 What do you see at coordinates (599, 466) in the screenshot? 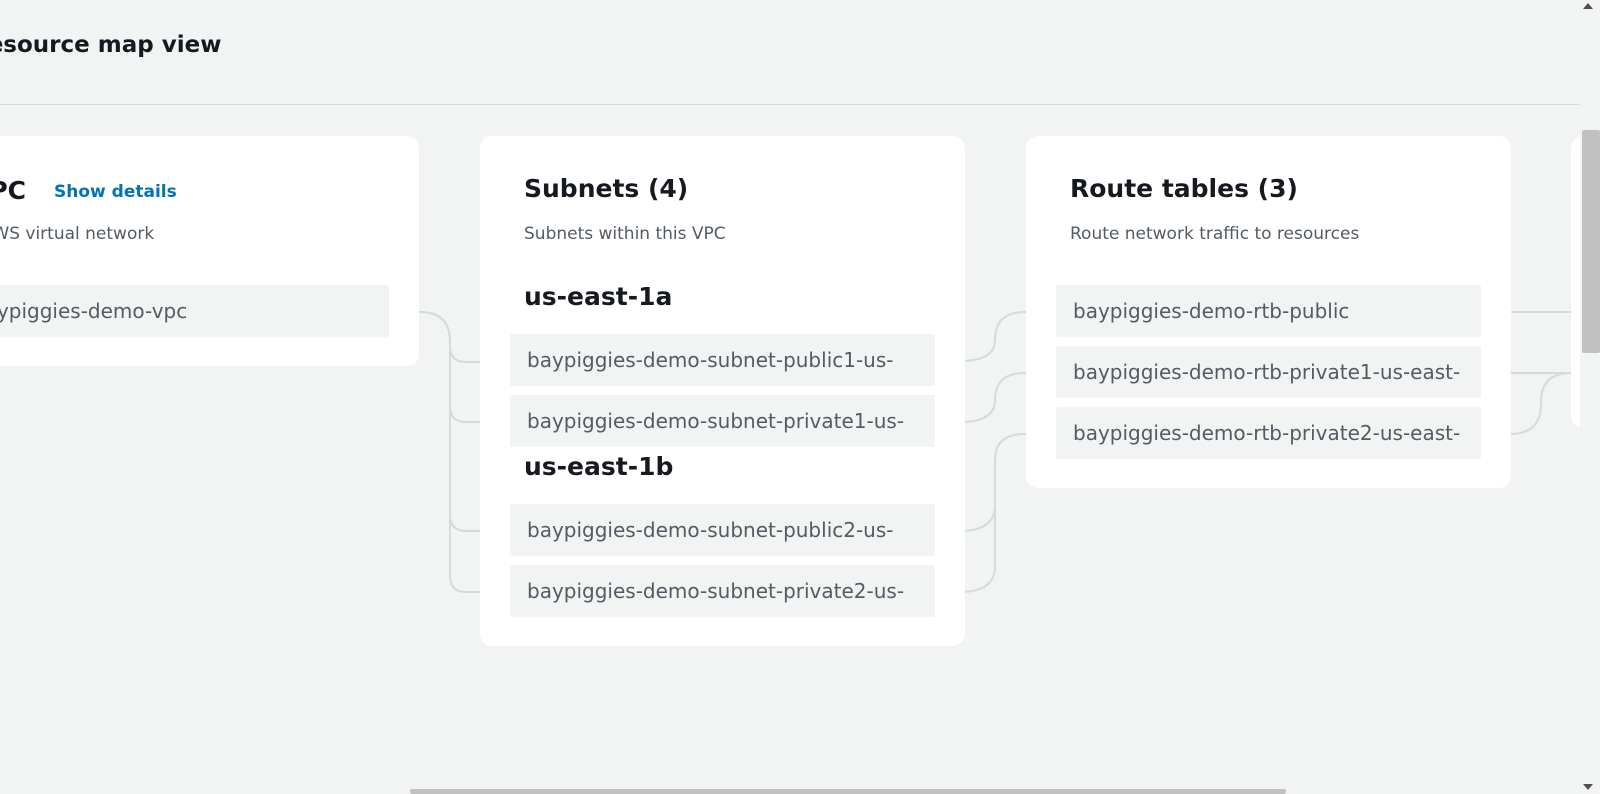
I see `zone-heading-us-east-1b: us-east-1b` at bounding box center [599, 466].